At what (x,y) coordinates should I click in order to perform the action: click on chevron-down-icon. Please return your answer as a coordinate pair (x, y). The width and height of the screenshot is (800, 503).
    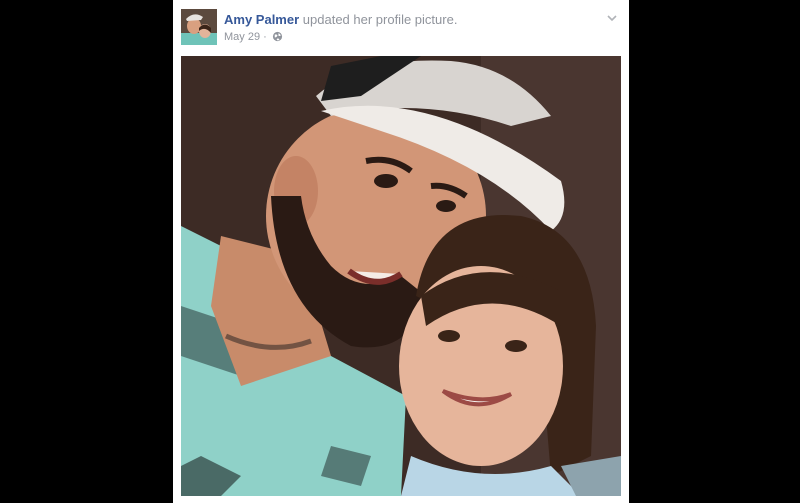
    Looking at the image, I should click on (612, 18).